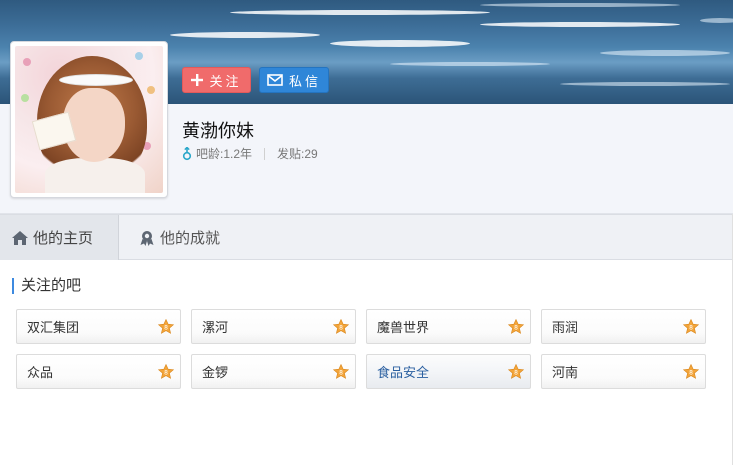  What do you see at coordinates (297, 154) in the screenshot?
I see `post-count: 发贴:29` at bounding box center [297, 154].